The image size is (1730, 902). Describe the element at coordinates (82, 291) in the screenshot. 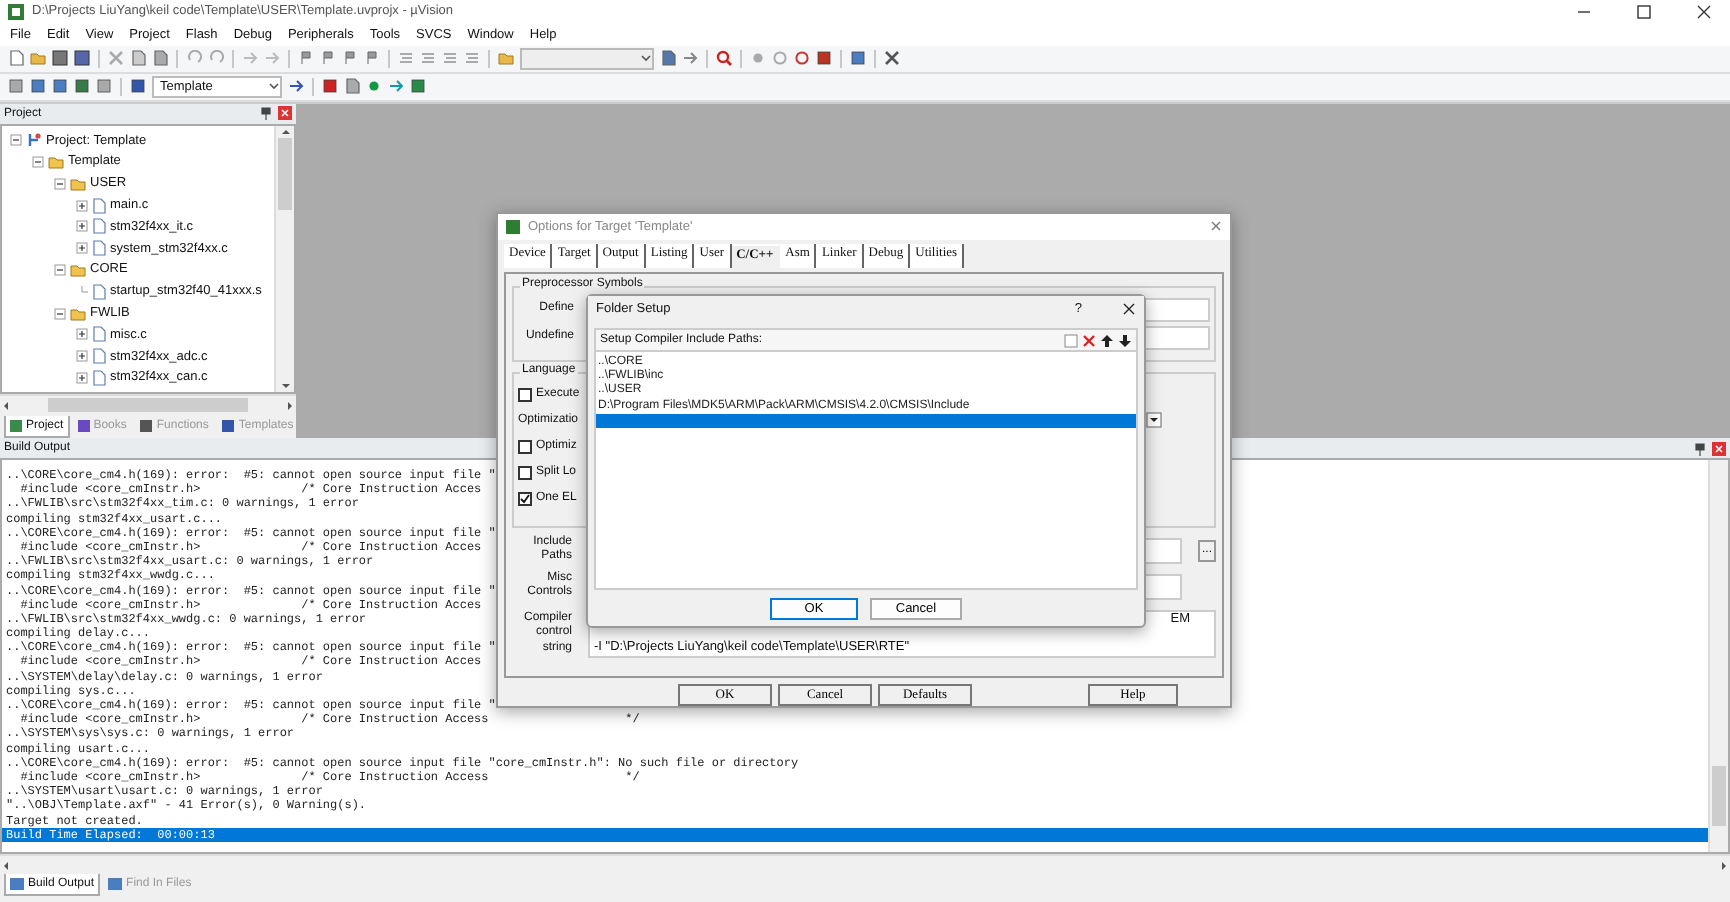

I see `tree-connector-line` at that location.